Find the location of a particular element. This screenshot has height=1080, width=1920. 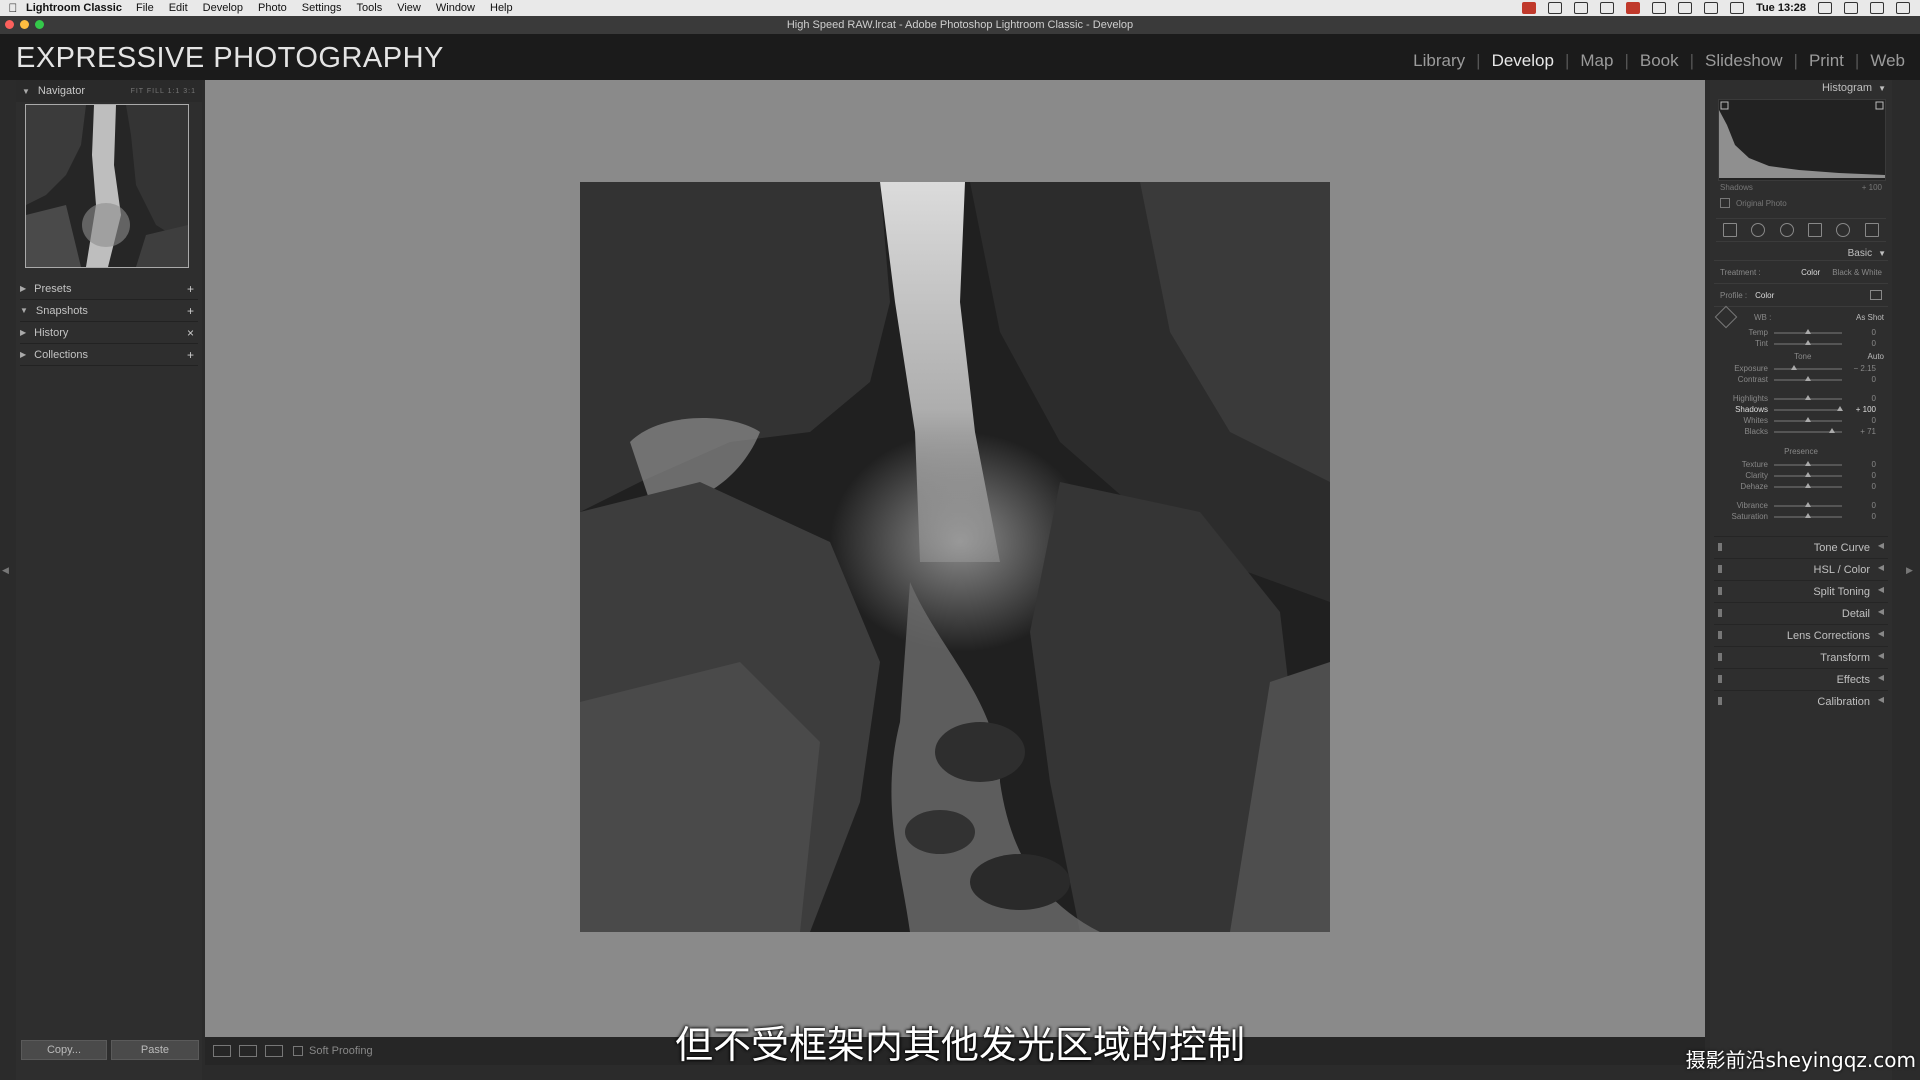

histogram is located at coordinates (1802, 140).